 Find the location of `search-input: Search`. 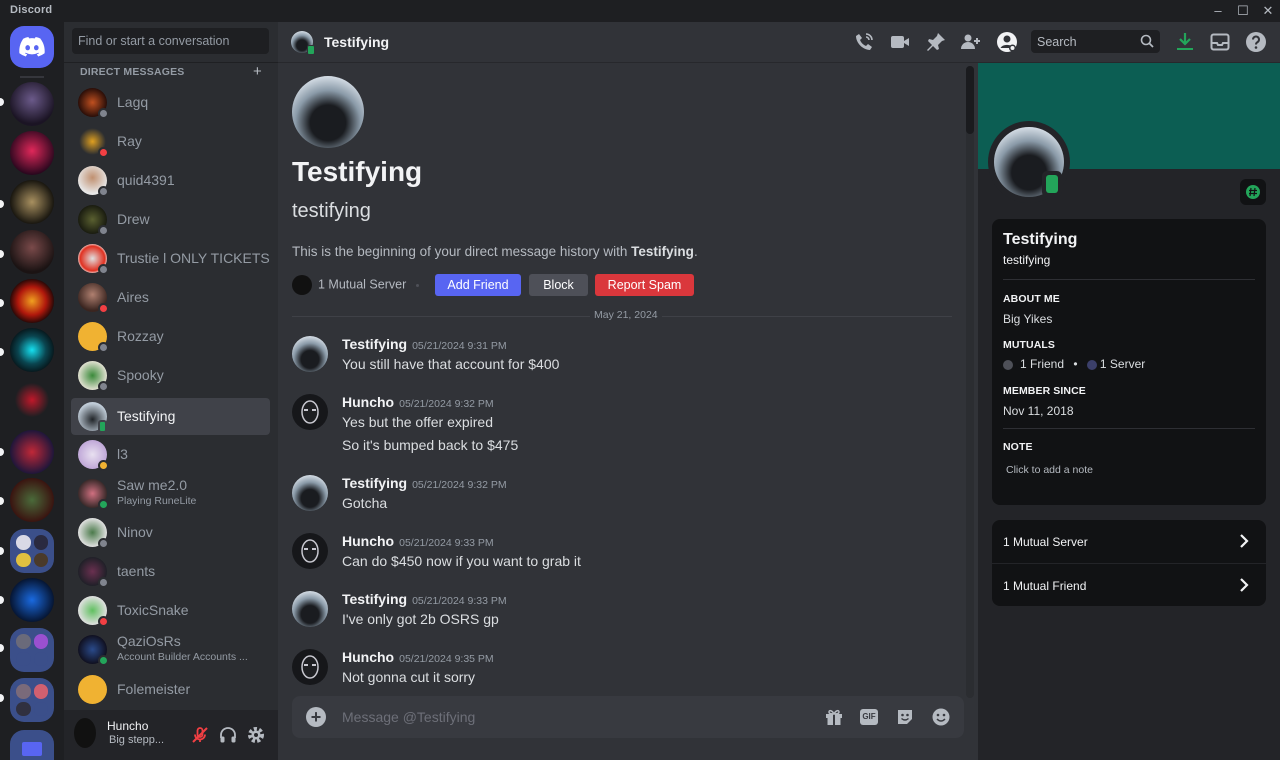

search-input: Search is located at coordinates (1095, 41).